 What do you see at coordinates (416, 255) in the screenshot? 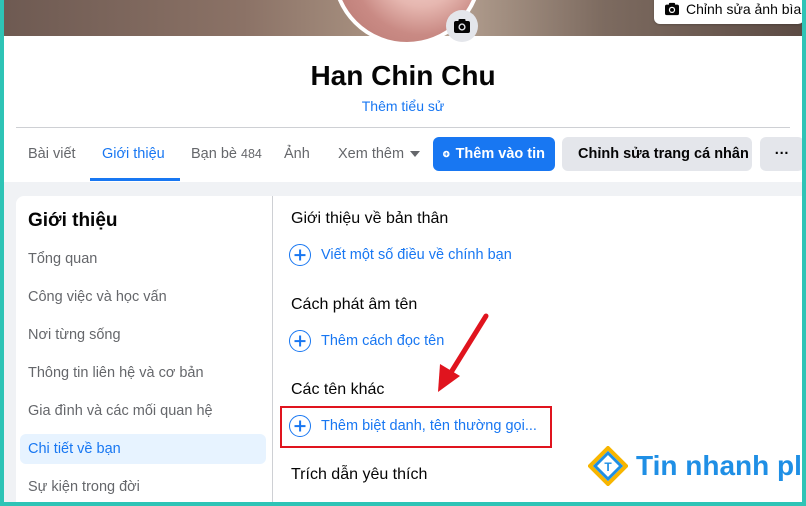
I see `write-about-yourself-label: Viết một số điều về chính bạn` at bounding box center [416, 255].